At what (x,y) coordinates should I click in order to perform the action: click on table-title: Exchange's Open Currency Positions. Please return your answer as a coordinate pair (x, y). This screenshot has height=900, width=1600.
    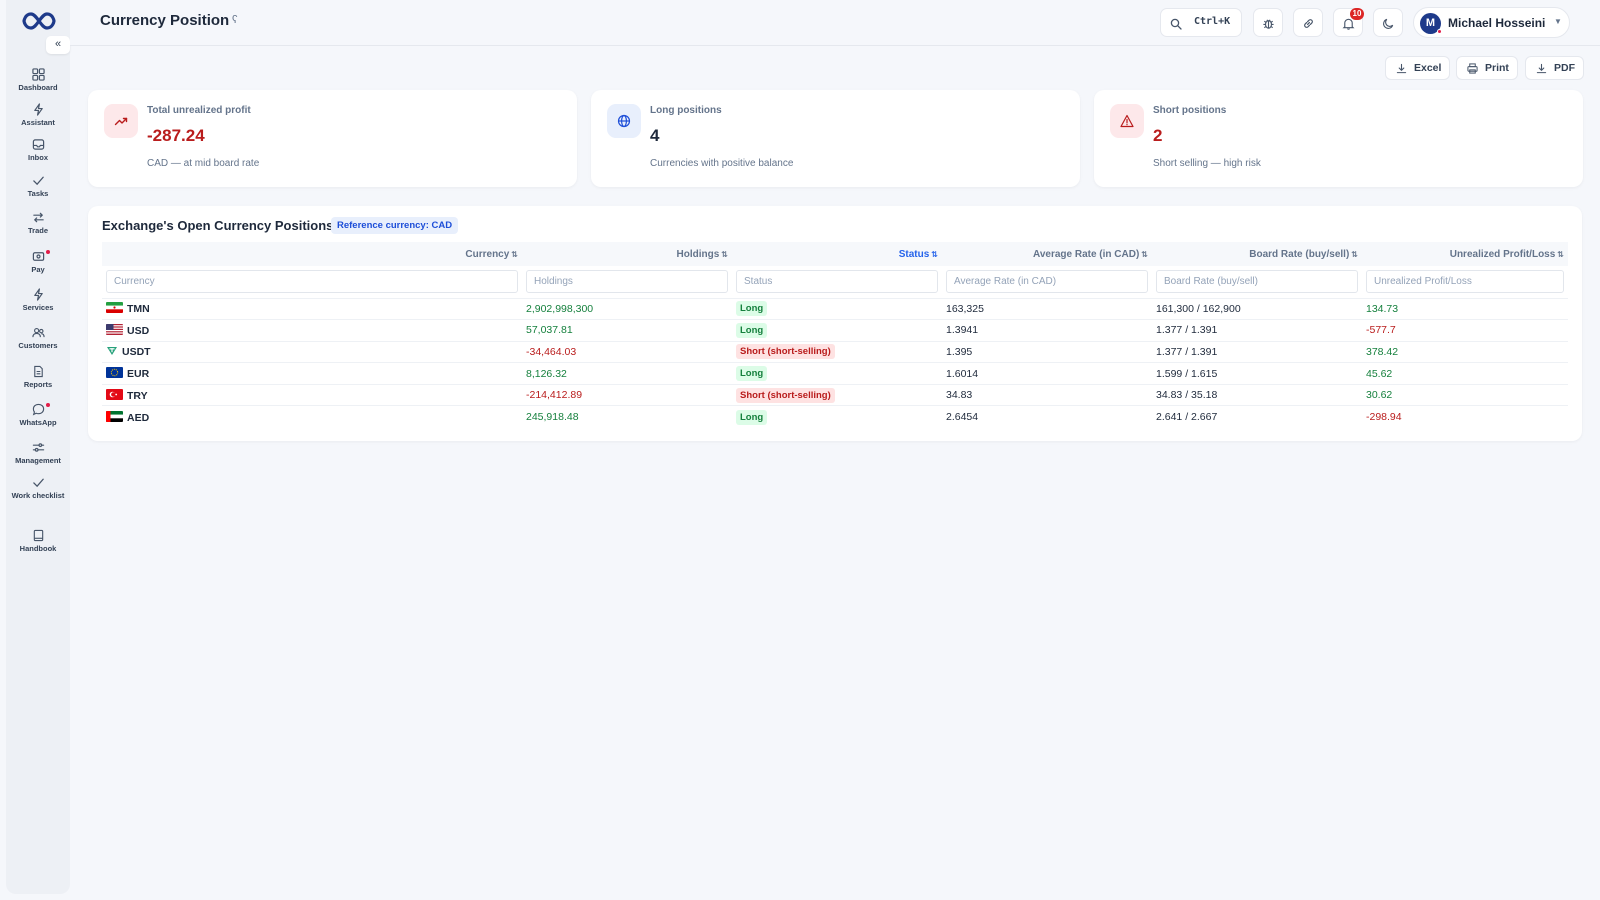
    Looking at the image, I should click on (218, 225).